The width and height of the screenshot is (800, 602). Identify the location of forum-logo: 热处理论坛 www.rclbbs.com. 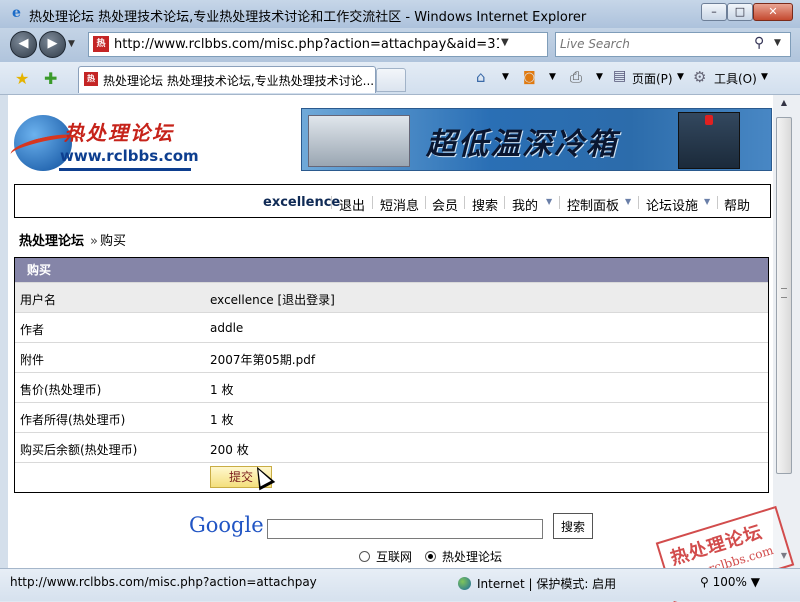
(103, 141).